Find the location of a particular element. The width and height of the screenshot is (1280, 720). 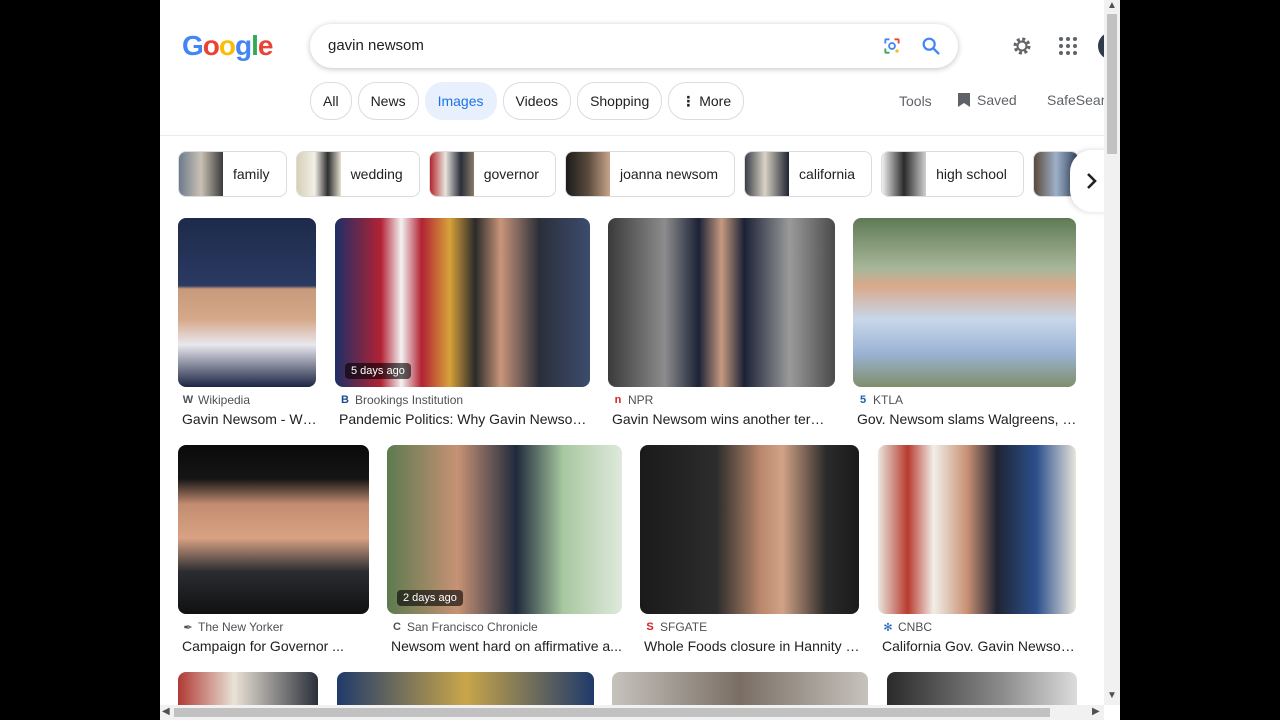

tab-more: ⋮ More is located at coordinates (706, 101).